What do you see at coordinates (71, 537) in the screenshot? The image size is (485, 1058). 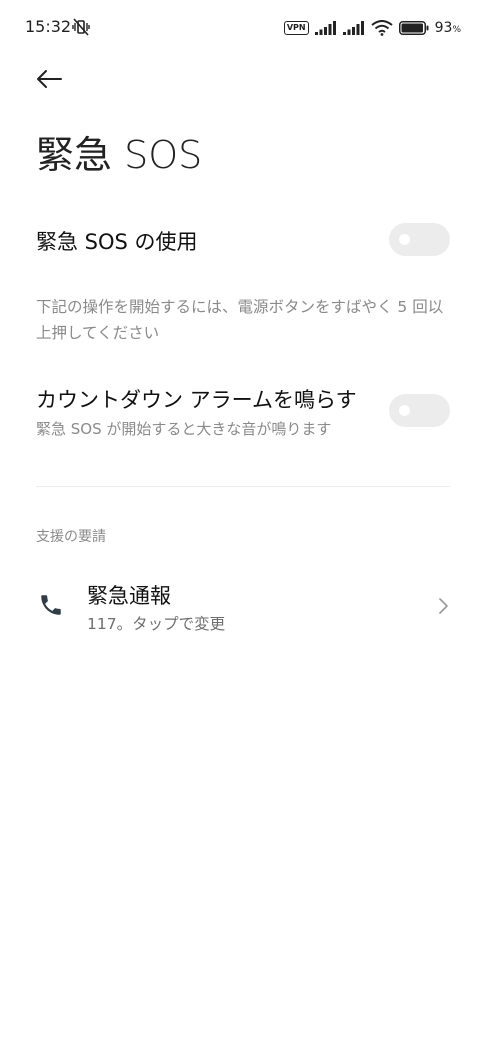 I see `section-header-assistance: 支援の要請` at bounding box center [71, 537].